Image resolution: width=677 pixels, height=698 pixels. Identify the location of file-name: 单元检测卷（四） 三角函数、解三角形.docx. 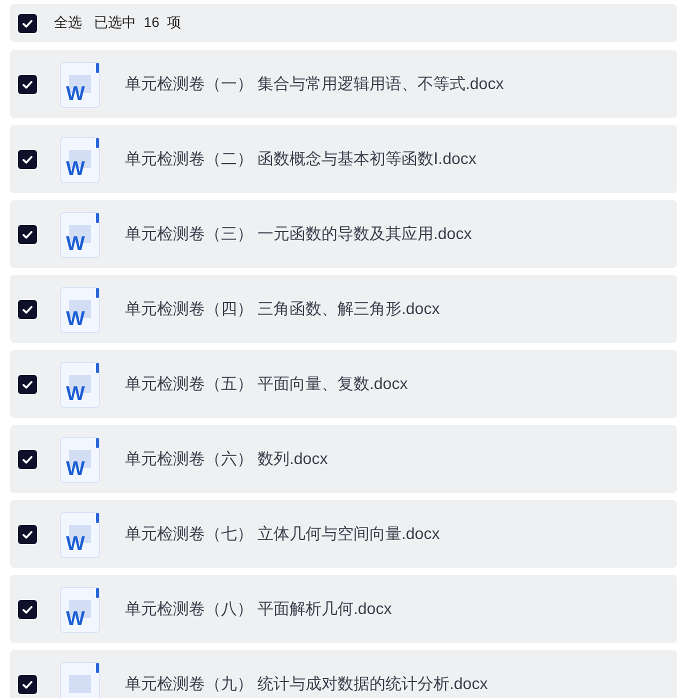
(282, 310).